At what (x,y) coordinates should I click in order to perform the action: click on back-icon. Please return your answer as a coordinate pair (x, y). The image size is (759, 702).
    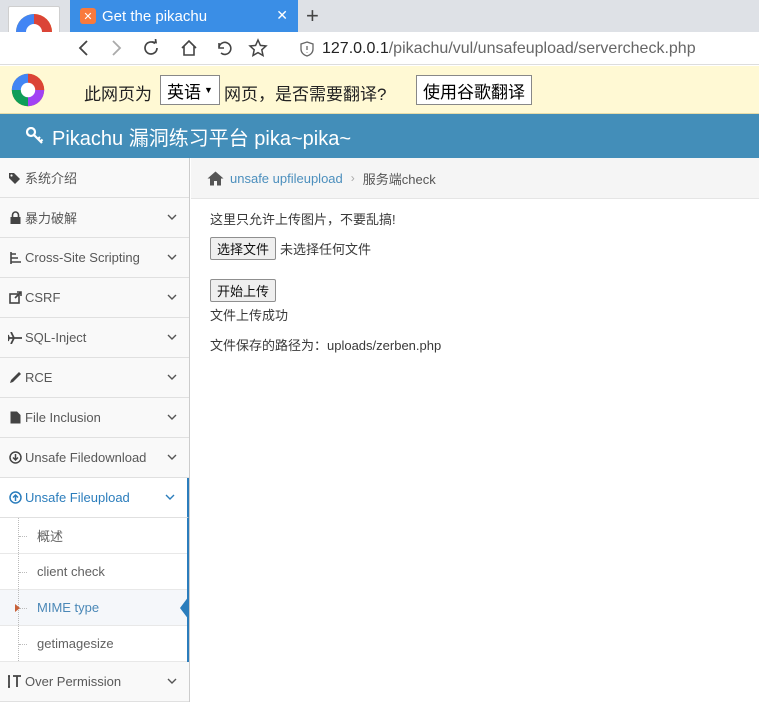
    Looking at the image, I should click on (84, 48).